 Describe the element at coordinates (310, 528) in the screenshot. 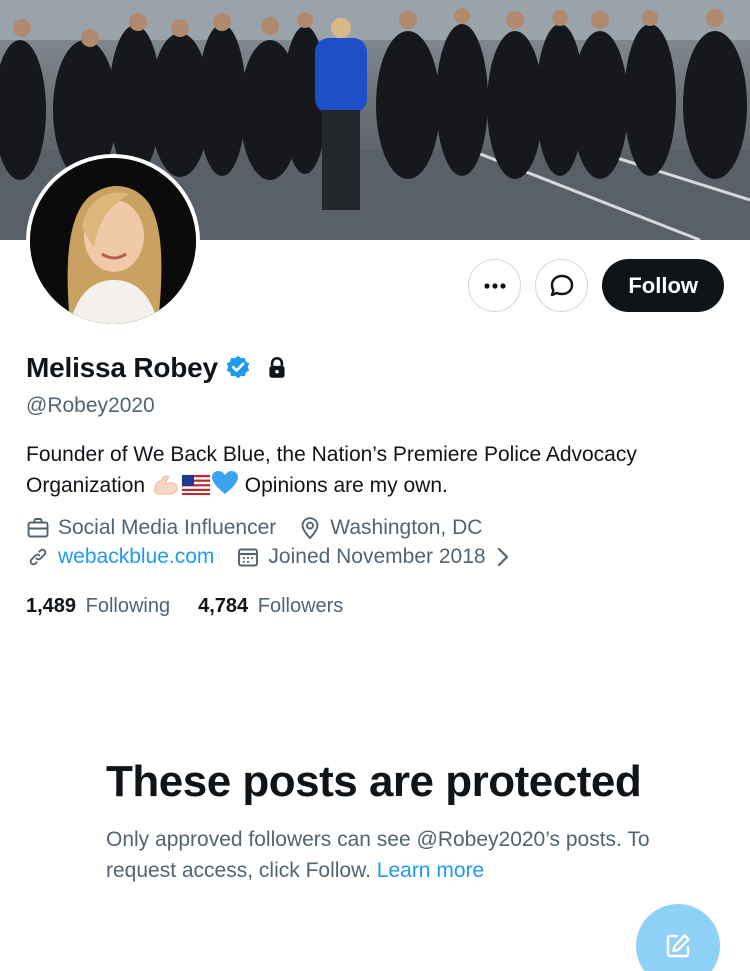

I see `location-pin-icon` at that location.